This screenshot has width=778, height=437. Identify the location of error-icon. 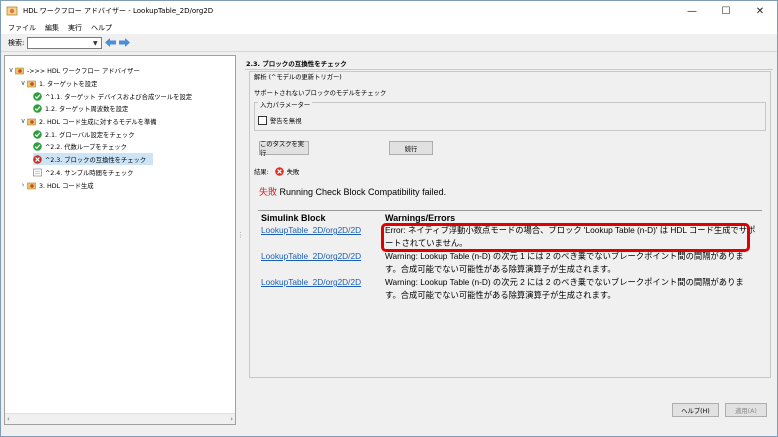
(279, 171).